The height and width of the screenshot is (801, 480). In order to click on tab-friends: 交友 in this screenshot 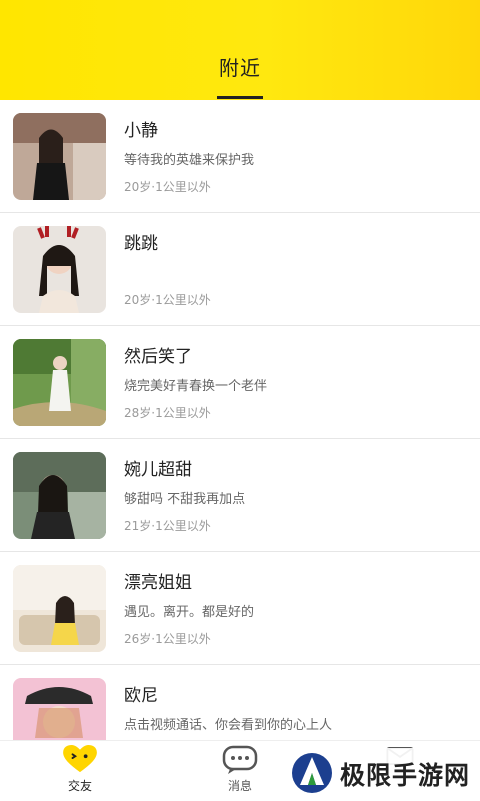, I will do `click(80, 771)`.